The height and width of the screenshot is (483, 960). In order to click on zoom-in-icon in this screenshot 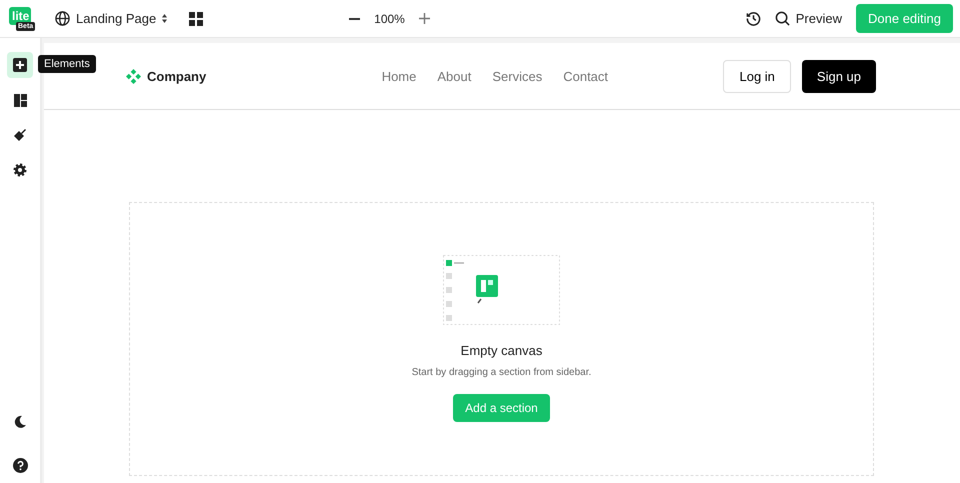, I will do `click(424, 18)`.